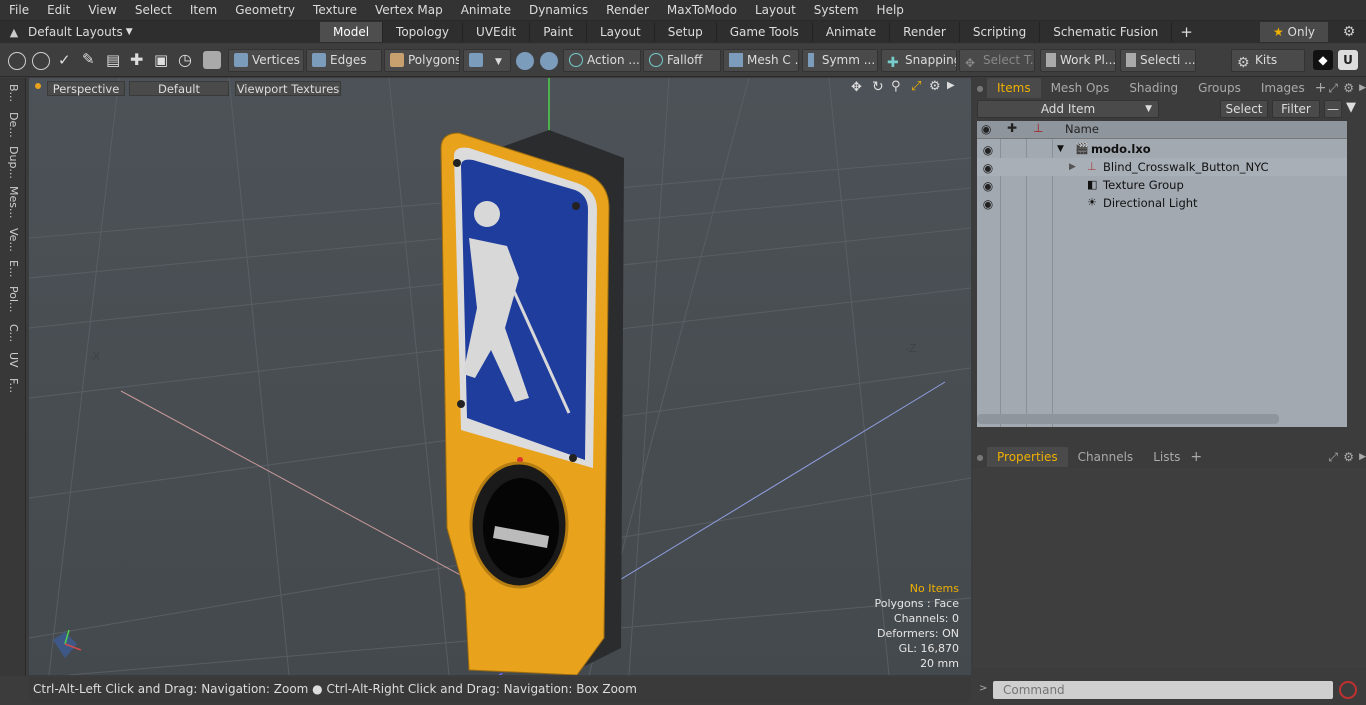  Describe the element at coordinates (497, 32) in the screenshot. I see `tab-uvedit: UVEdit` at that location.